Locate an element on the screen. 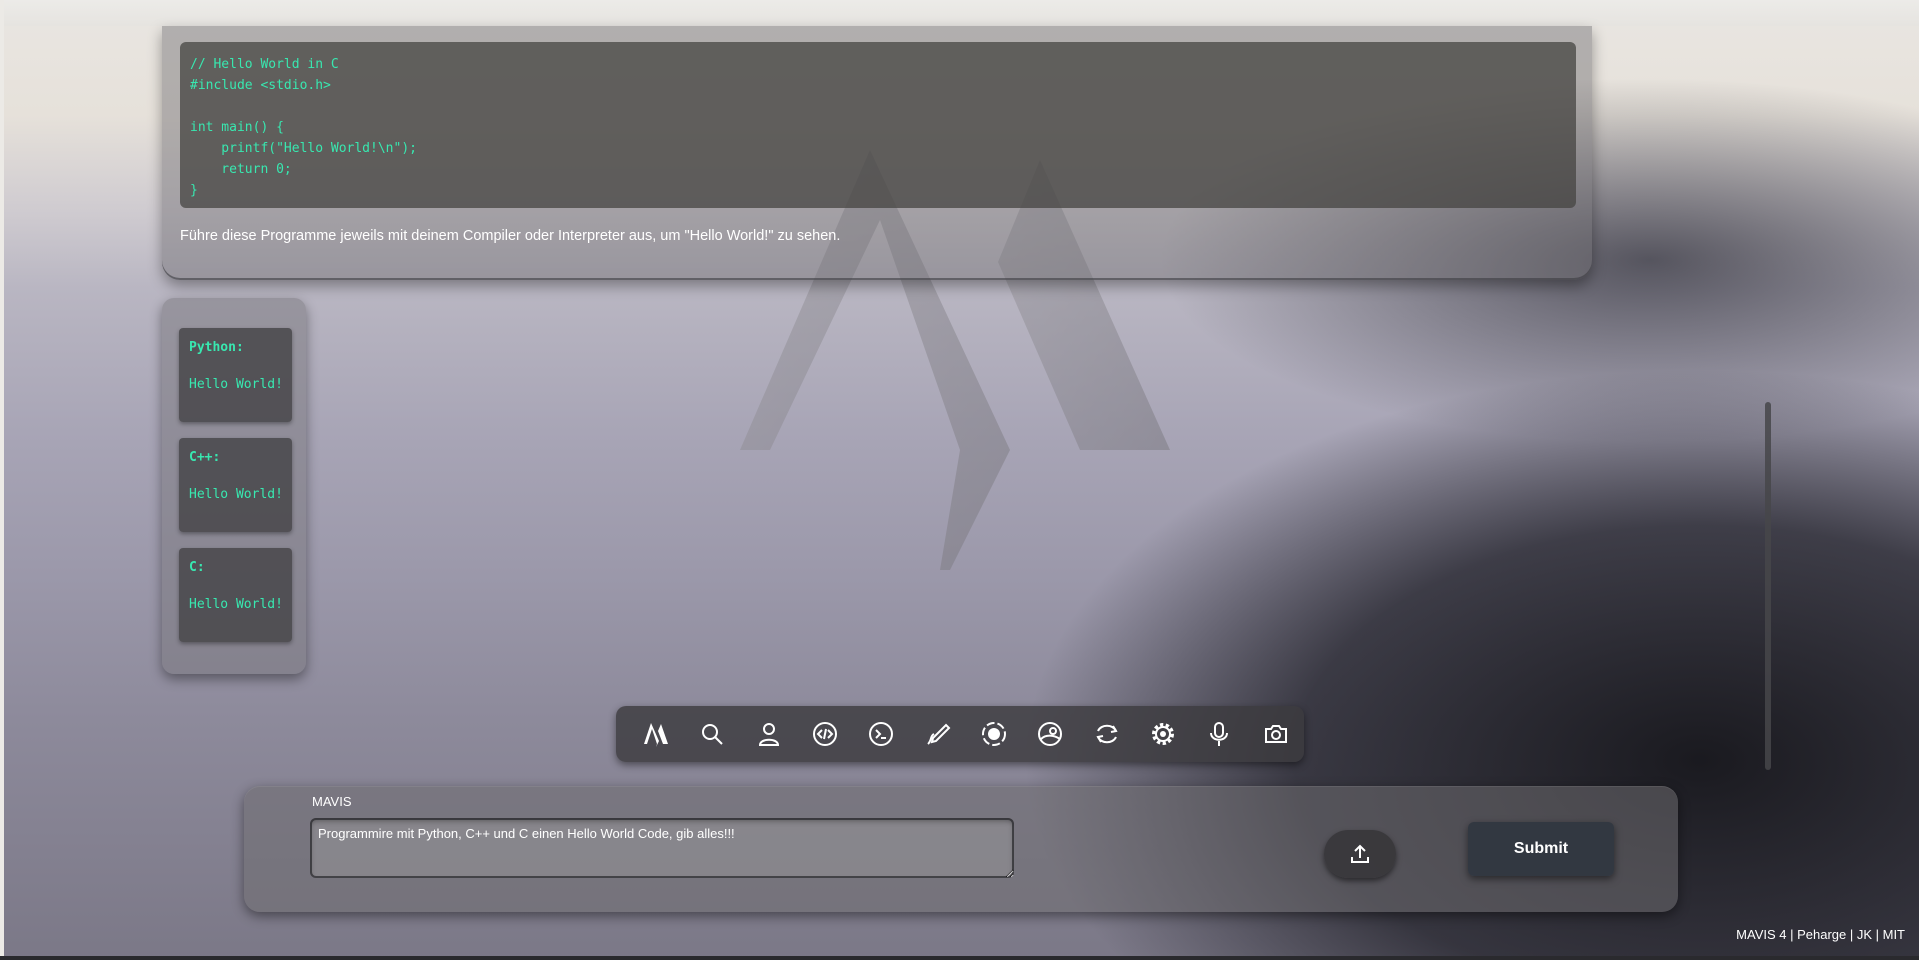 This screenshot has width=1919, height=960. search-button is located at coordinates (712, 734).